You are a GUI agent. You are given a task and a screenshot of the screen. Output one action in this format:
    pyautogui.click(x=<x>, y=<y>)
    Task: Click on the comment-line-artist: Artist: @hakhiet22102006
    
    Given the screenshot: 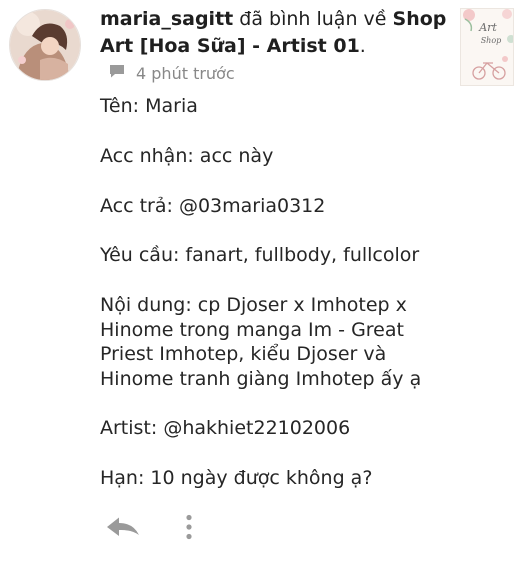 What is the action you would take?
    pyautogui.click(x=225, y=428)
    